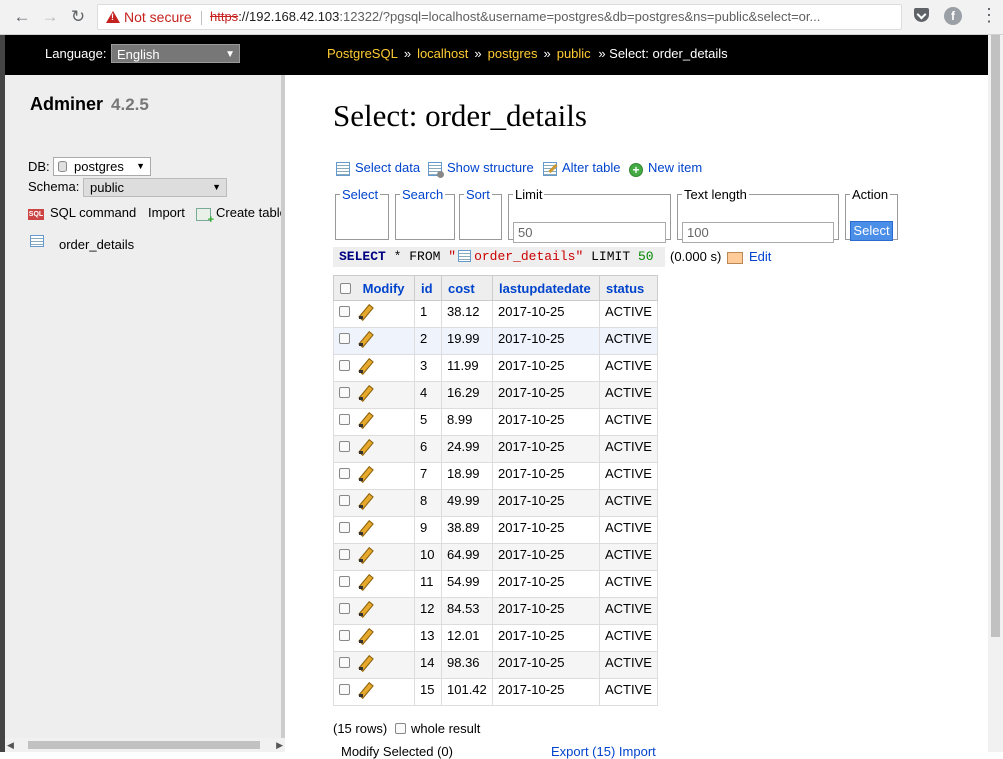 This screenshot has height=759, width=1003. I want to click on reload-icon: ↻, so click(78, 17).